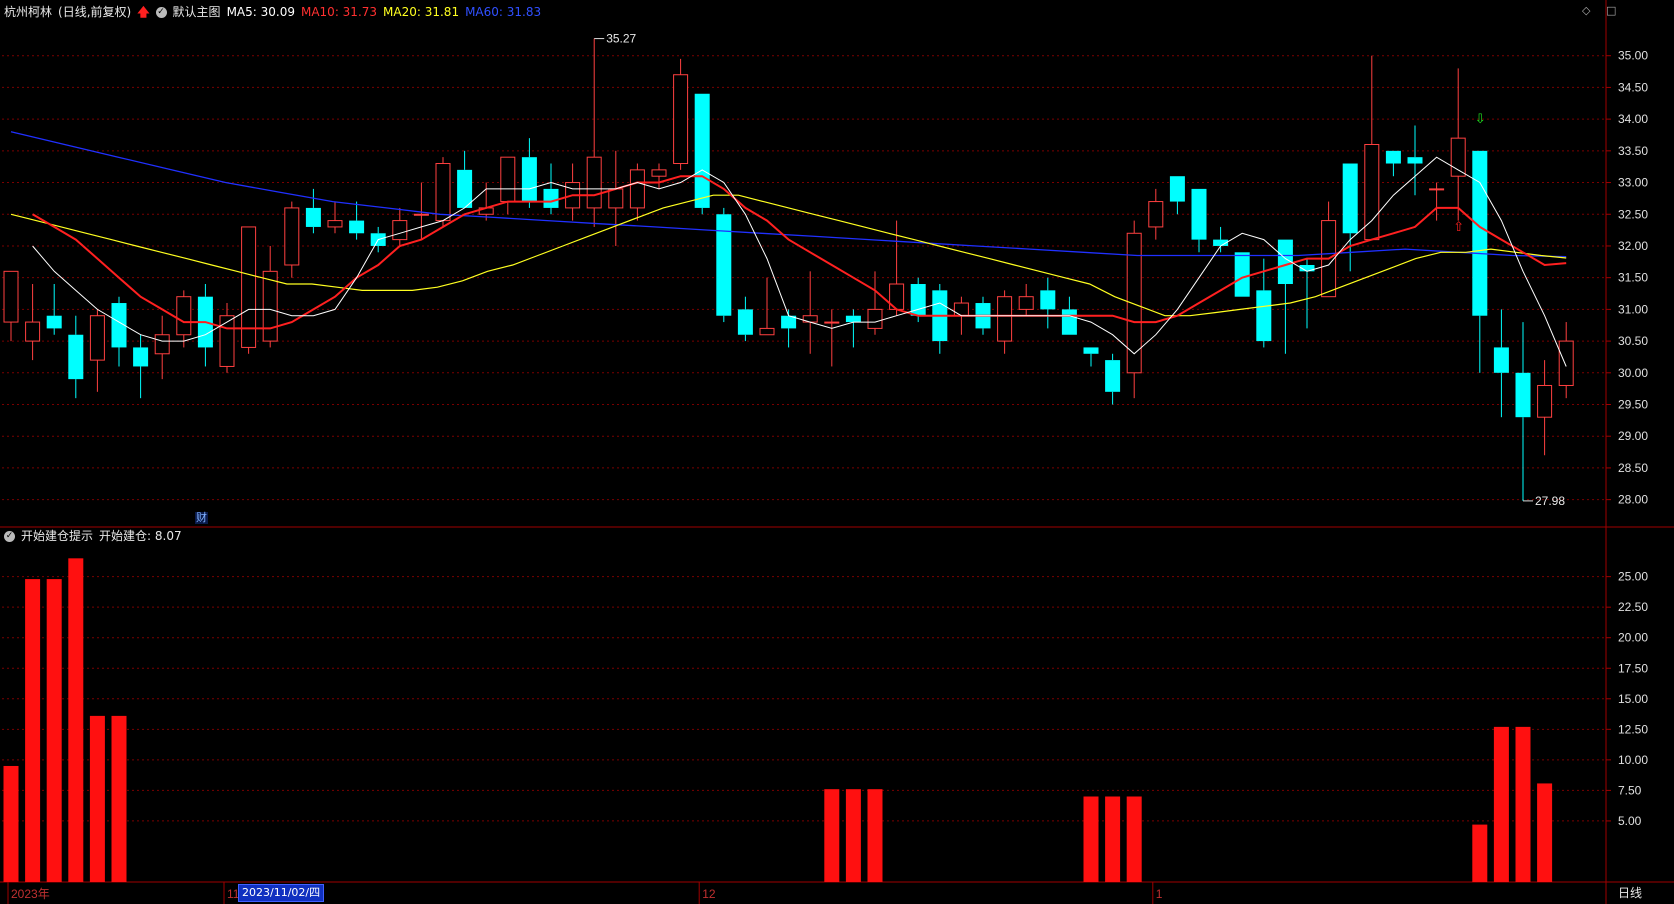 The height and width of the screenshot is (904, 1674). Describe the element at coordinates (1633, 56) in the screenshot. I see `y-tick-label: 35.00` at that location.